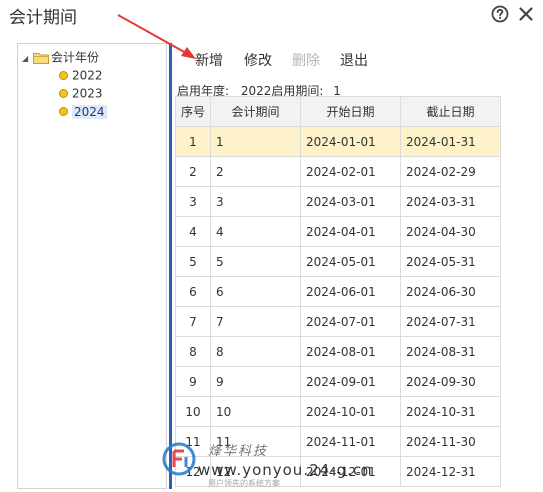 This screenshot has width=543, height=492. Describe the element at coordinates (179, 459) in the screenshot. I see `brand-logo-icon` at that location.